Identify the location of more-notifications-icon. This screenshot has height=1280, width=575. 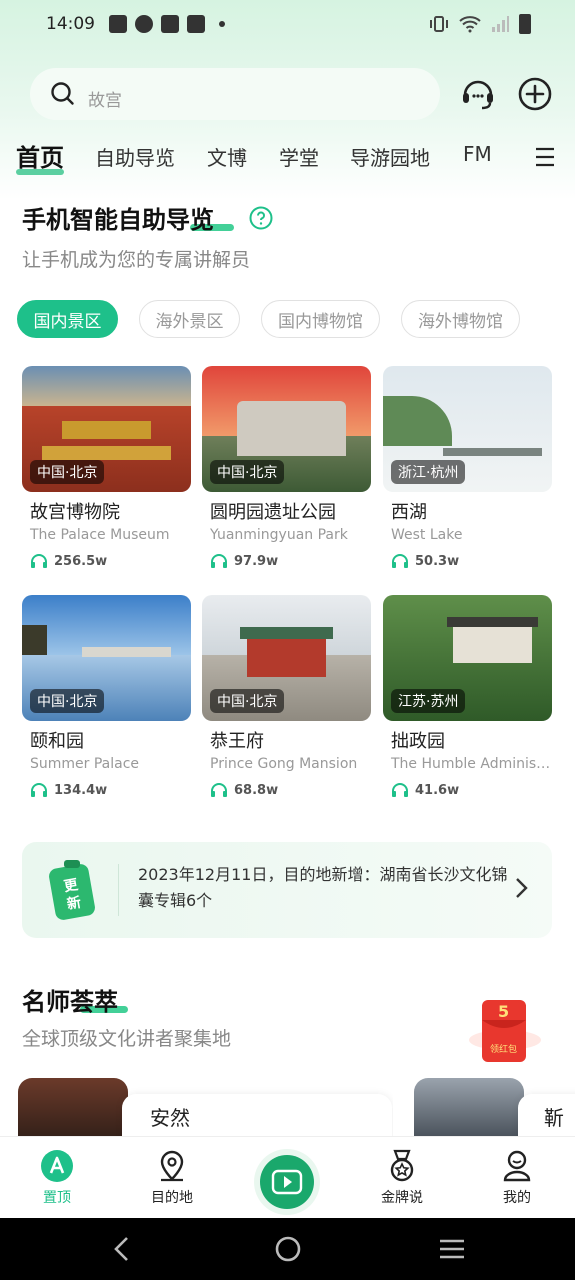
(222, 24).